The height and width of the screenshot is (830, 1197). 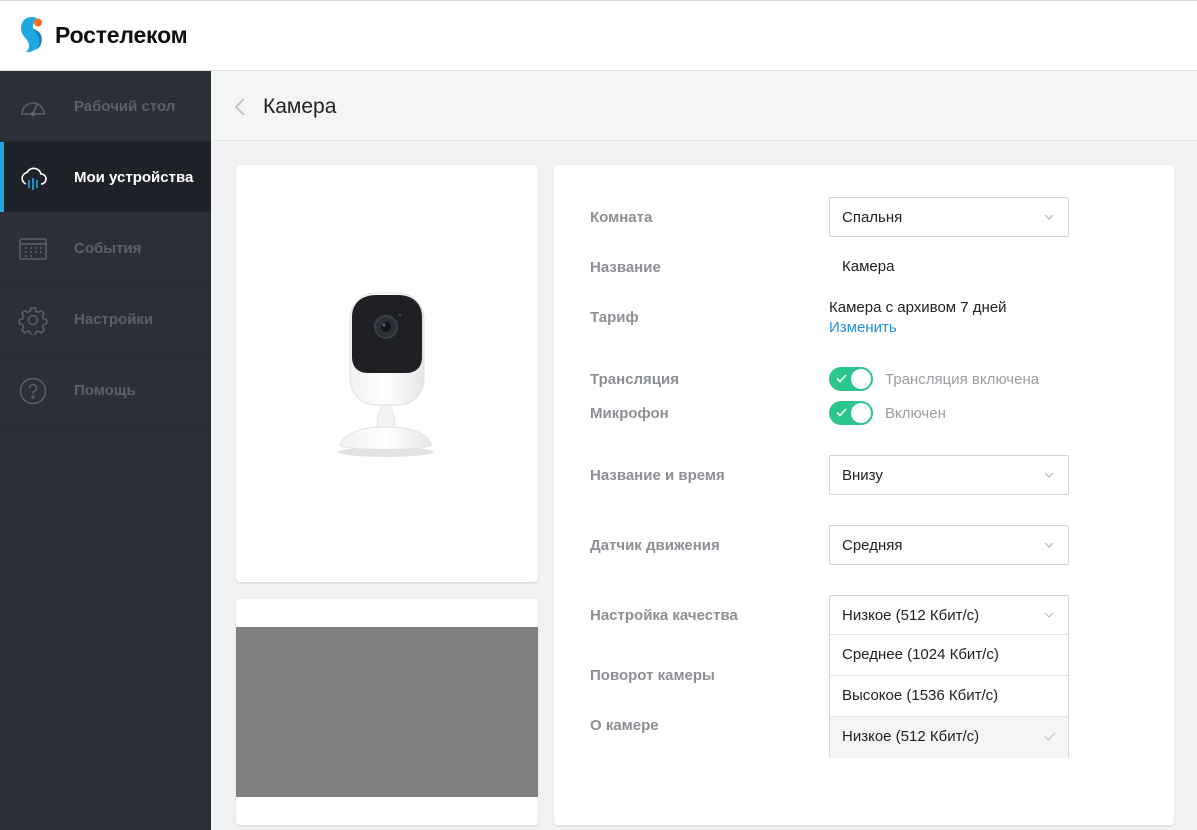 What do you see at coordinates (664, 615) in the screenshot?
I see `quality-label: Настройка качества` at bounding box center [664, 615].